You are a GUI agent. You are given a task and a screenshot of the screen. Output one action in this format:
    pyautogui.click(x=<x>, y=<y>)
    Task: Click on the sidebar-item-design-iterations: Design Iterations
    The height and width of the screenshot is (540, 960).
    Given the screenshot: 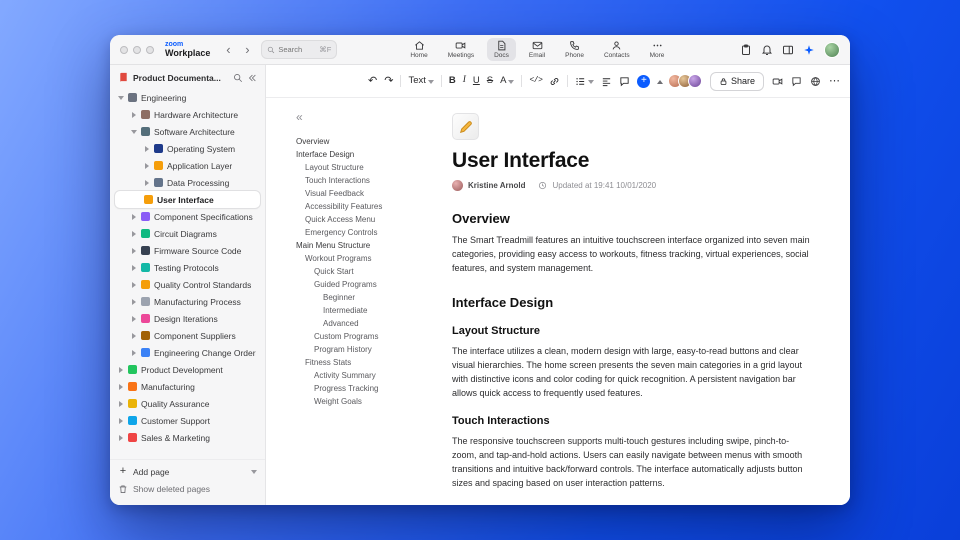 What is the action you would take?
    pyautogui.click(x=187, y=318)
    